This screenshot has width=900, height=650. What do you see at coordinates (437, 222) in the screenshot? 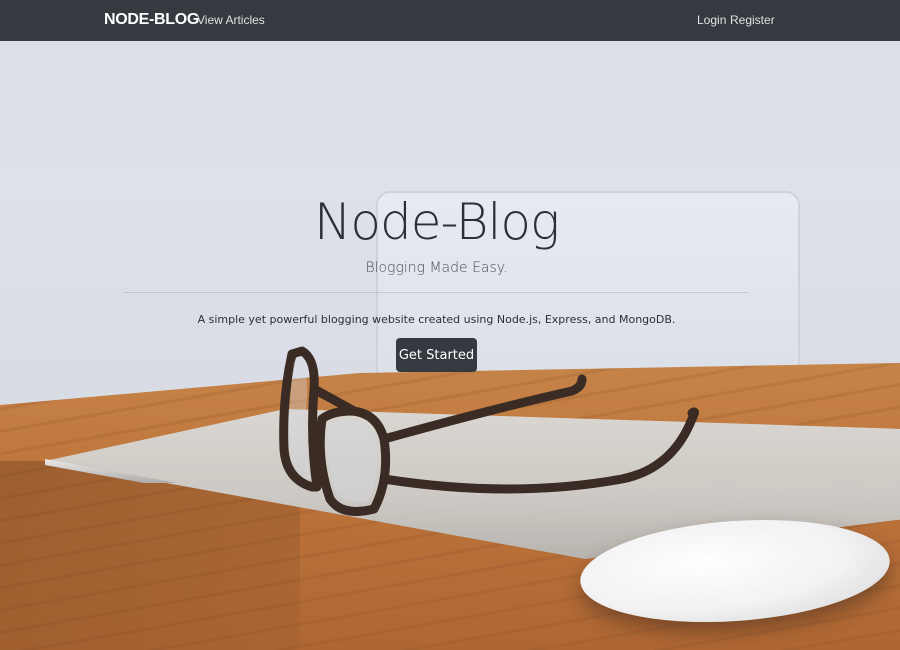
I see `hero-title: Node-Blog` at bounding box center [437, 222].